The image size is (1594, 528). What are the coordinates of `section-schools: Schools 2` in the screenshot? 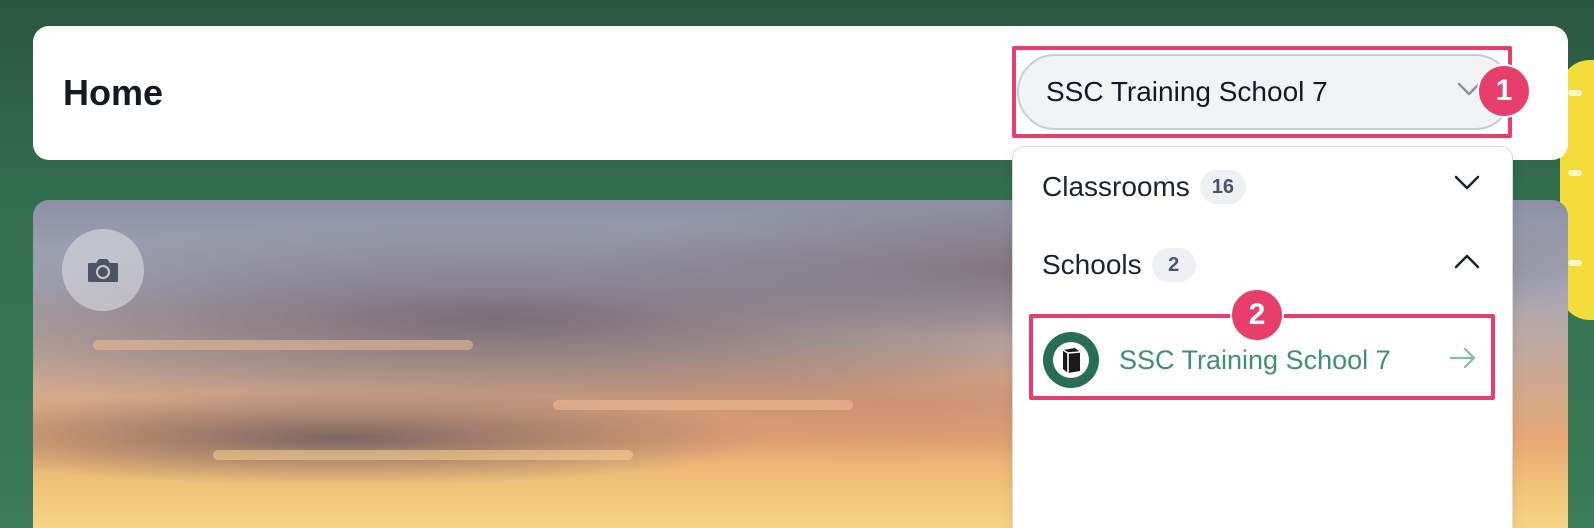 It's located at (1262, 265).